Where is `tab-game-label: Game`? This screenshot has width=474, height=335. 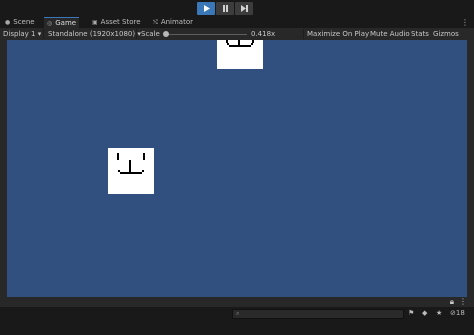 tab-game-label: Game is located at coordinates (66, 22).